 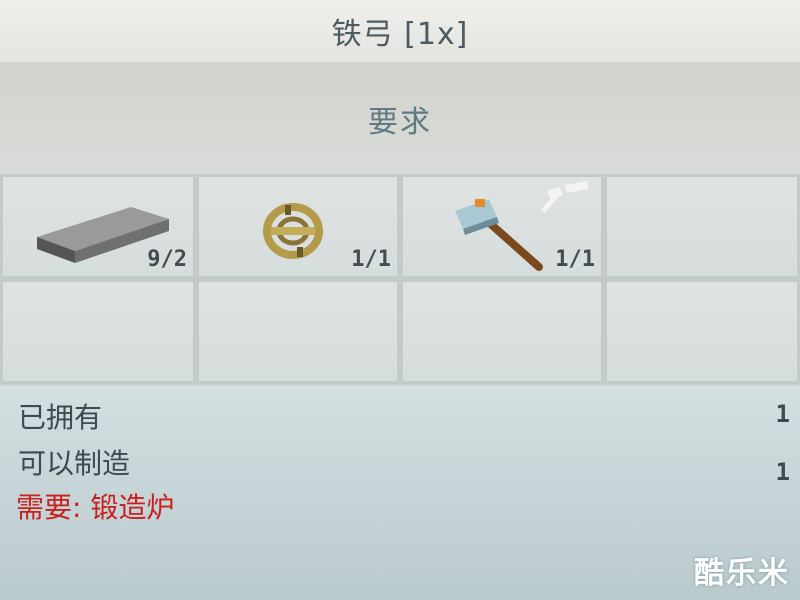 What do you see at coordinates (565, 197) in the screenshot?
I see `hammer-tool-icon` at bounding box center [565, 197].